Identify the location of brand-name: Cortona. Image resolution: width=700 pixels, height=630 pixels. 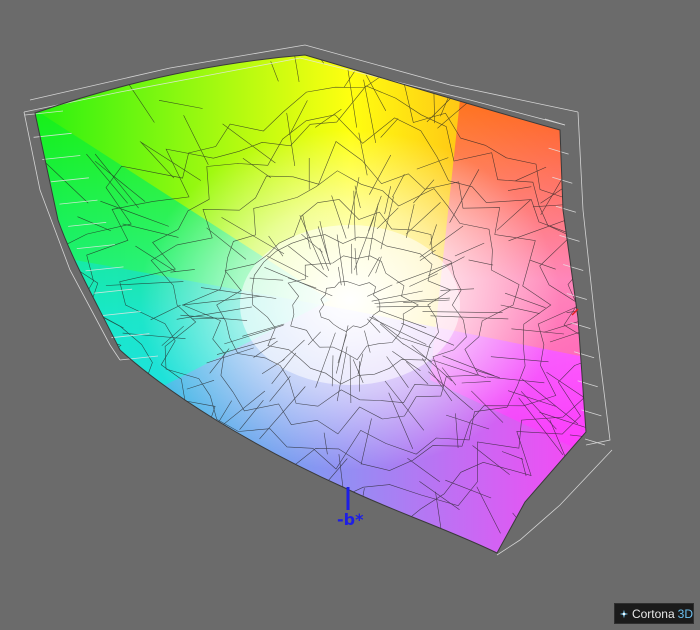
(653, 613).